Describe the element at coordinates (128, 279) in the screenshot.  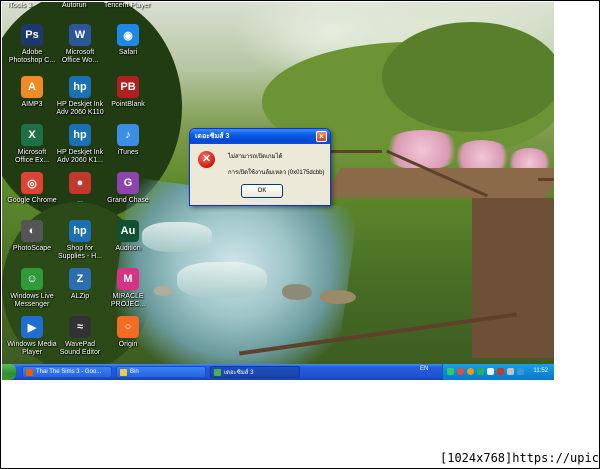
I see `miracle-icon: M` at that location.